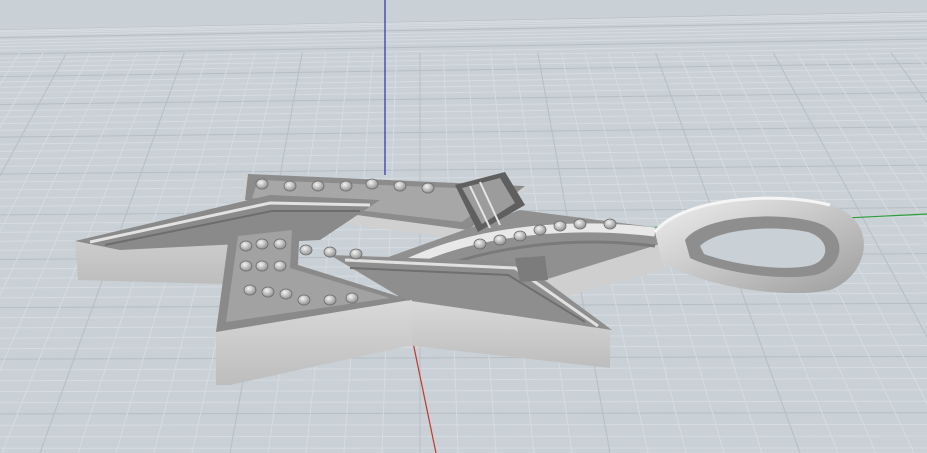 Image resolution: width=927 pixels, height=453 pixels. Describe the element at coordinates (463, 436) in the screenshot. I see `grid-line` at that location.